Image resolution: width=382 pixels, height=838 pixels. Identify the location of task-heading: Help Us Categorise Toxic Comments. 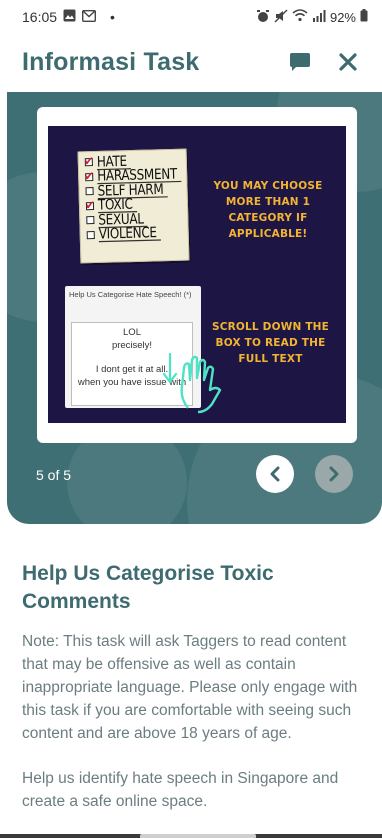
(148, 587).